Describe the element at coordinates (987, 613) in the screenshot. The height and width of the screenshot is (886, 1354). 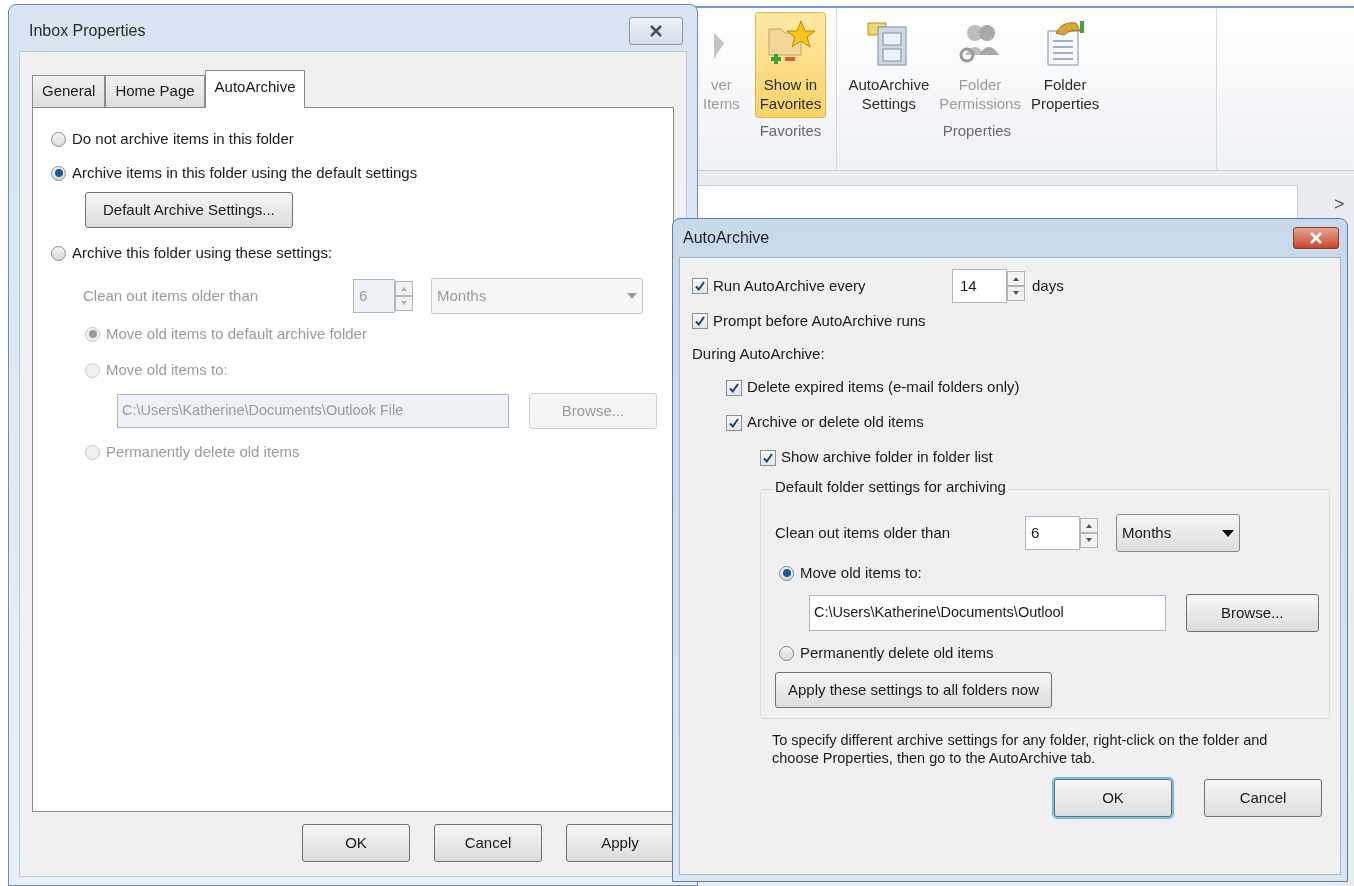
I see `path-field: C:\Users\Katherine\Documents\Outlool` at that location.